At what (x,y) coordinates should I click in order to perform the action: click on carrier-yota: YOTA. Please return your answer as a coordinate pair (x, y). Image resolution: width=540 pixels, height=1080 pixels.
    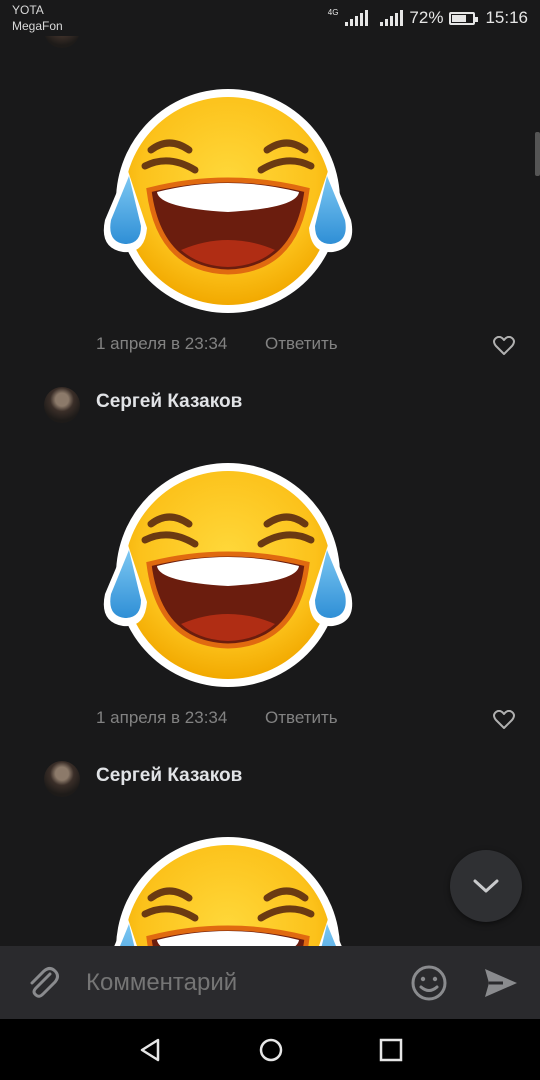
    Looking at the image, I should click on (28, 10).